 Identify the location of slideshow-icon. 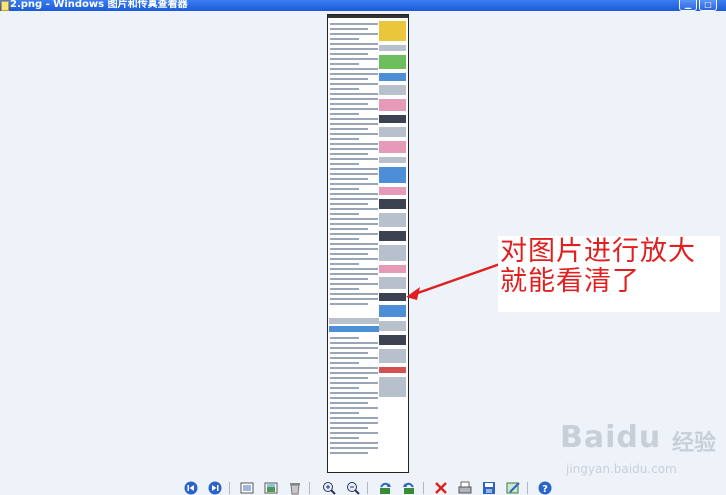
(294, 488).